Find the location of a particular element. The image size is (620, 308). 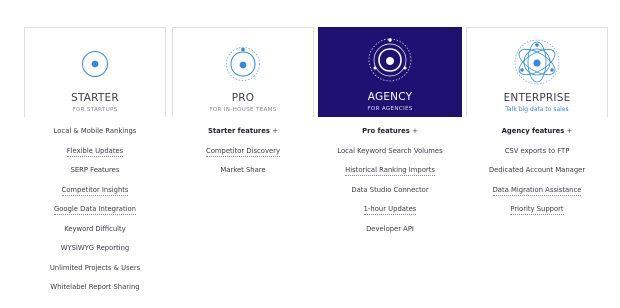

plan-subtitle: FOR AGENCIES is located at coordinates (390, 109).